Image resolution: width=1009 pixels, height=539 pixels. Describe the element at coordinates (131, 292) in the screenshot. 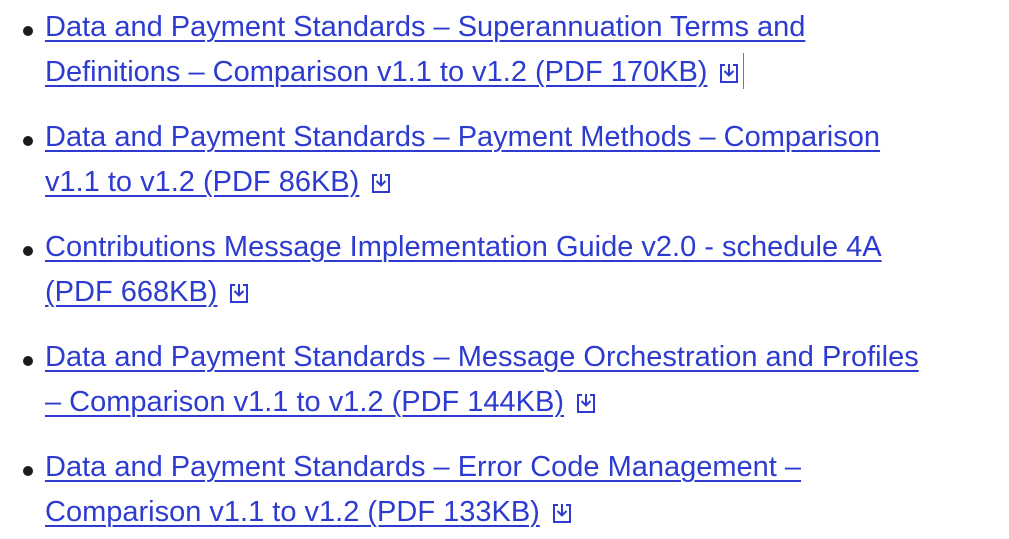

I see `link-text-line-2: (PDF 668KB)` at that location.